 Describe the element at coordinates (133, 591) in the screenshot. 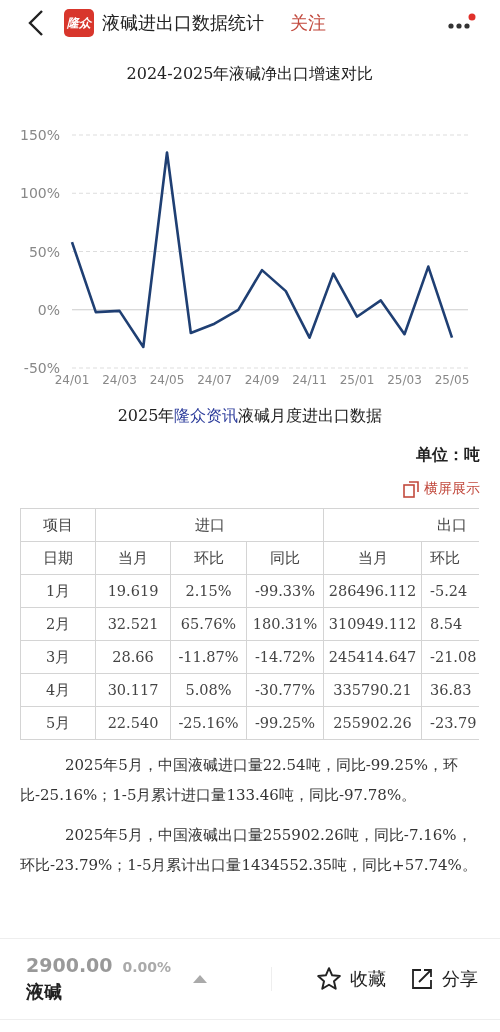

I see `table-cell: 19.619` at that location.